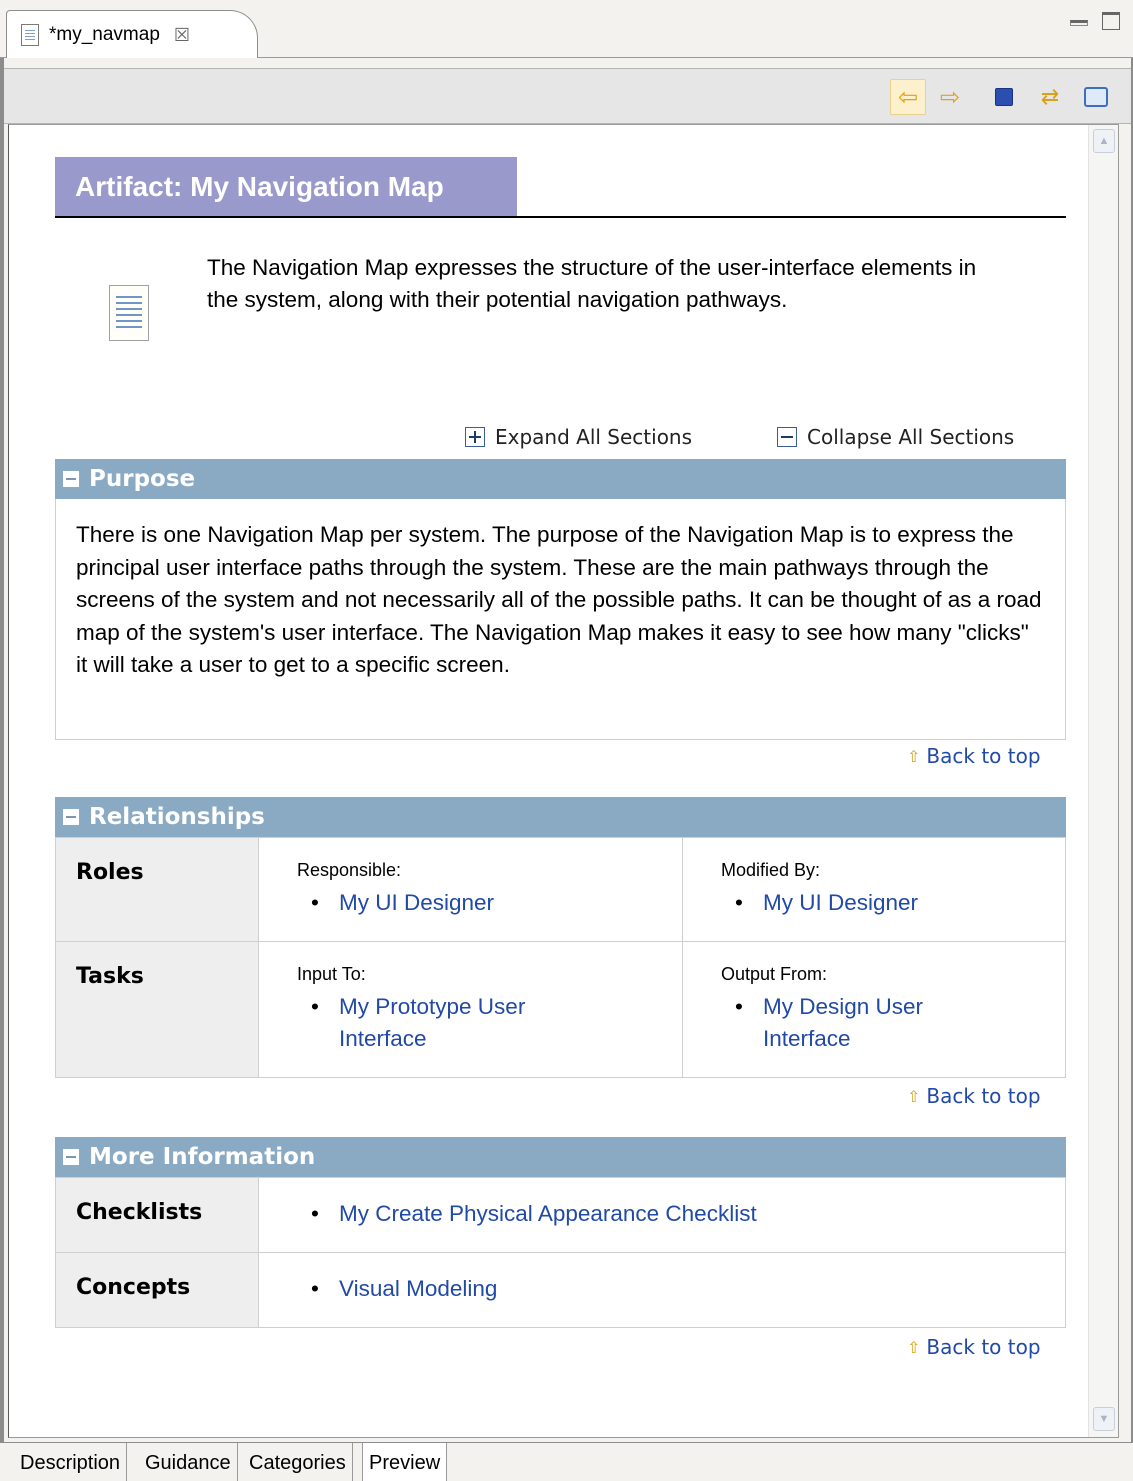 This screenshot has height=1481, width=1133. What do you see at coordinates (566, 1461) in the screenshot?
I see `editor-page-tabs: Description Guidance Categories Preview` at bounding box center [566, 1461].